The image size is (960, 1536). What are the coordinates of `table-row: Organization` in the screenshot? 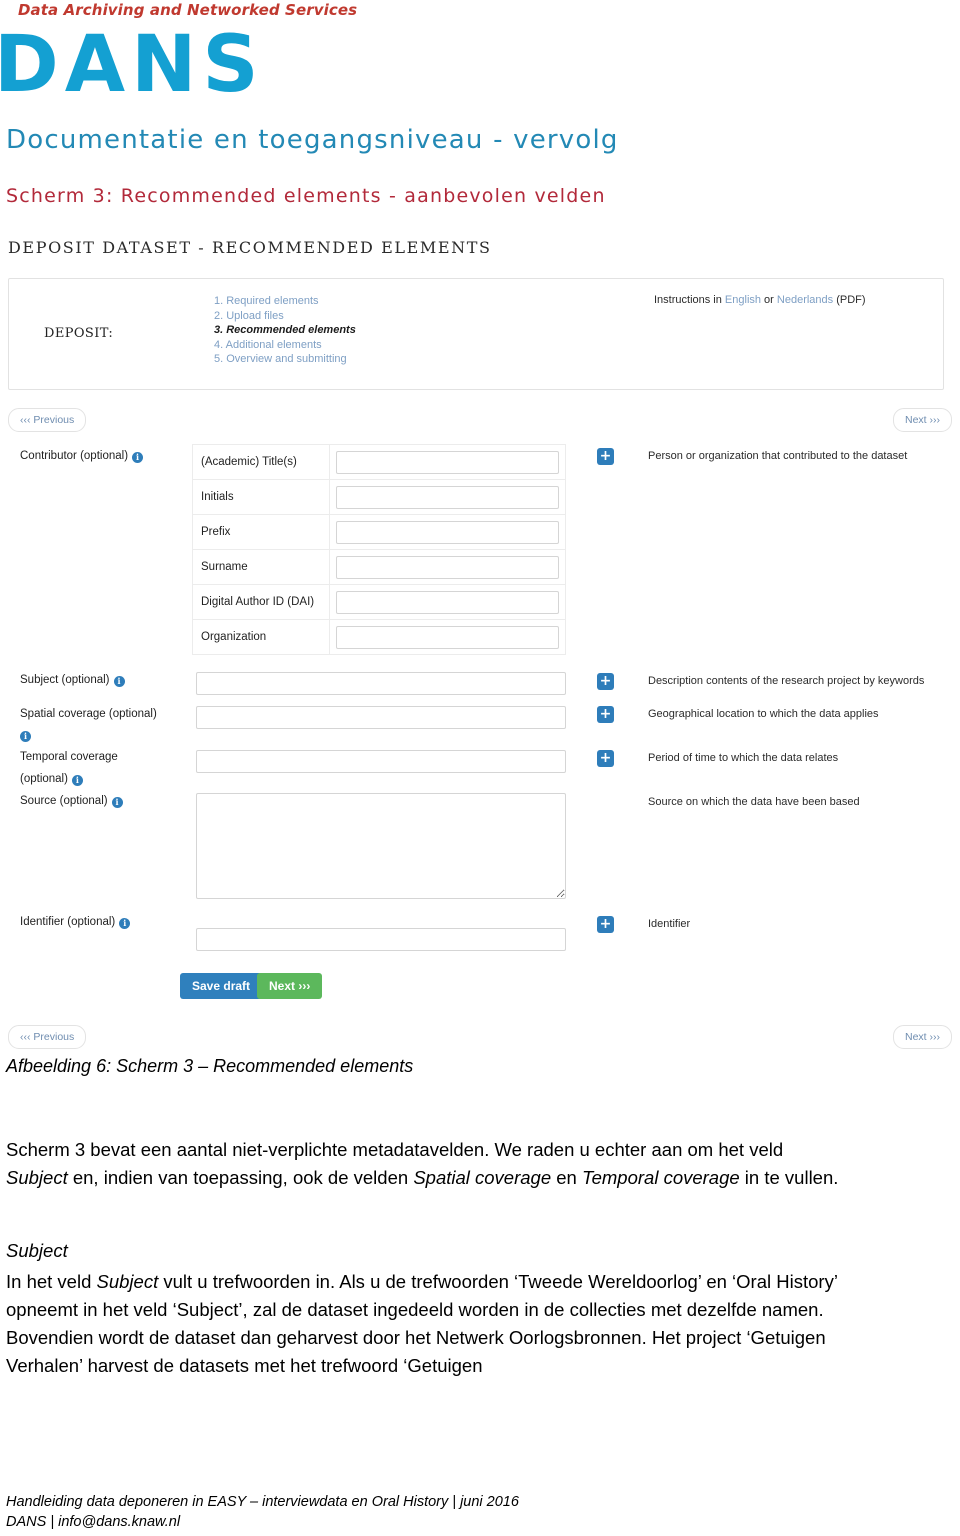 It's located at (379, 637).